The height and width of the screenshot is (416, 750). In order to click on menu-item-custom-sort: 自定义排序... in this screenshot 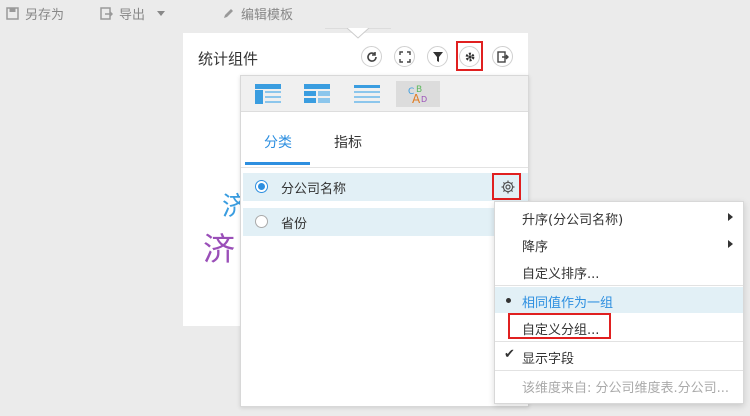, I will do `click(619, 271)`.